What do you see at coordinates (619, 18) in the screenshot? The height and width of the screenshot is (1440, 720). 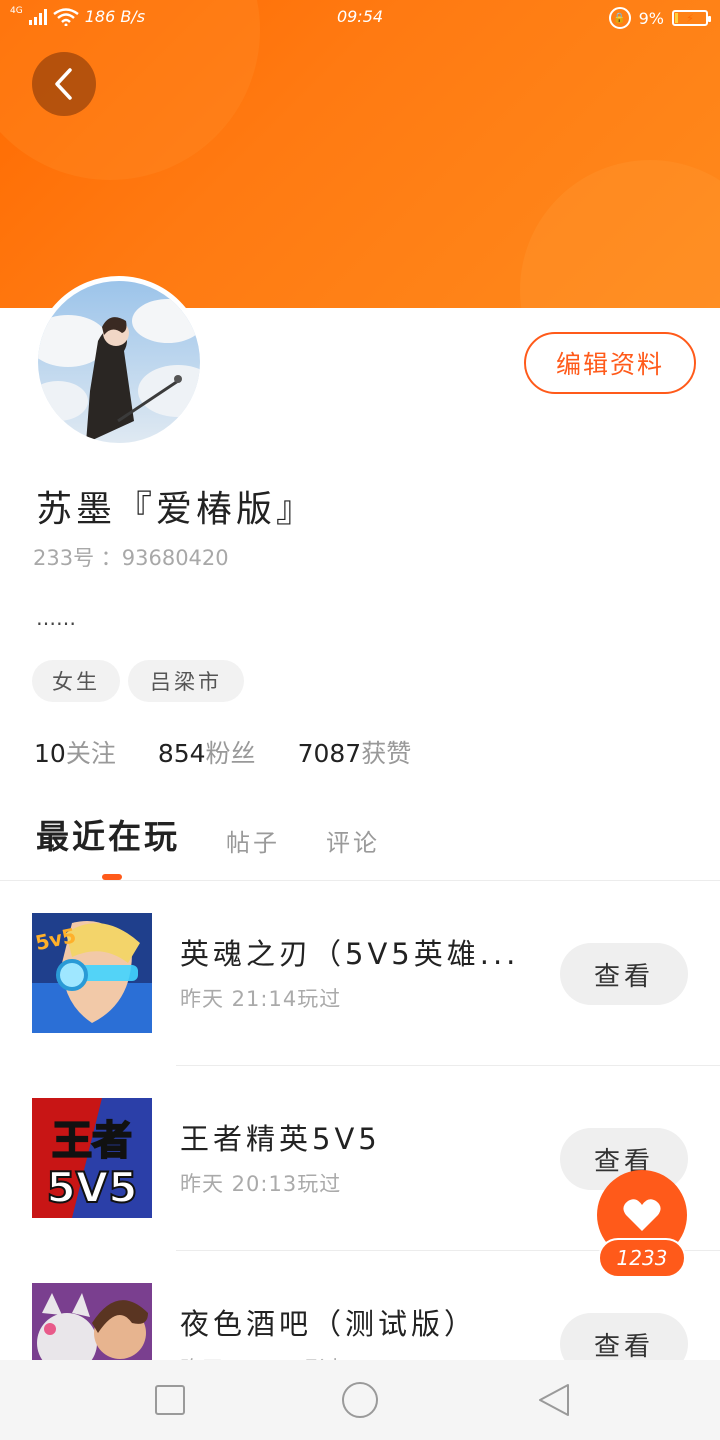 I see `rotation-lock-icon: 🔒` at bounding box center [619, 18].